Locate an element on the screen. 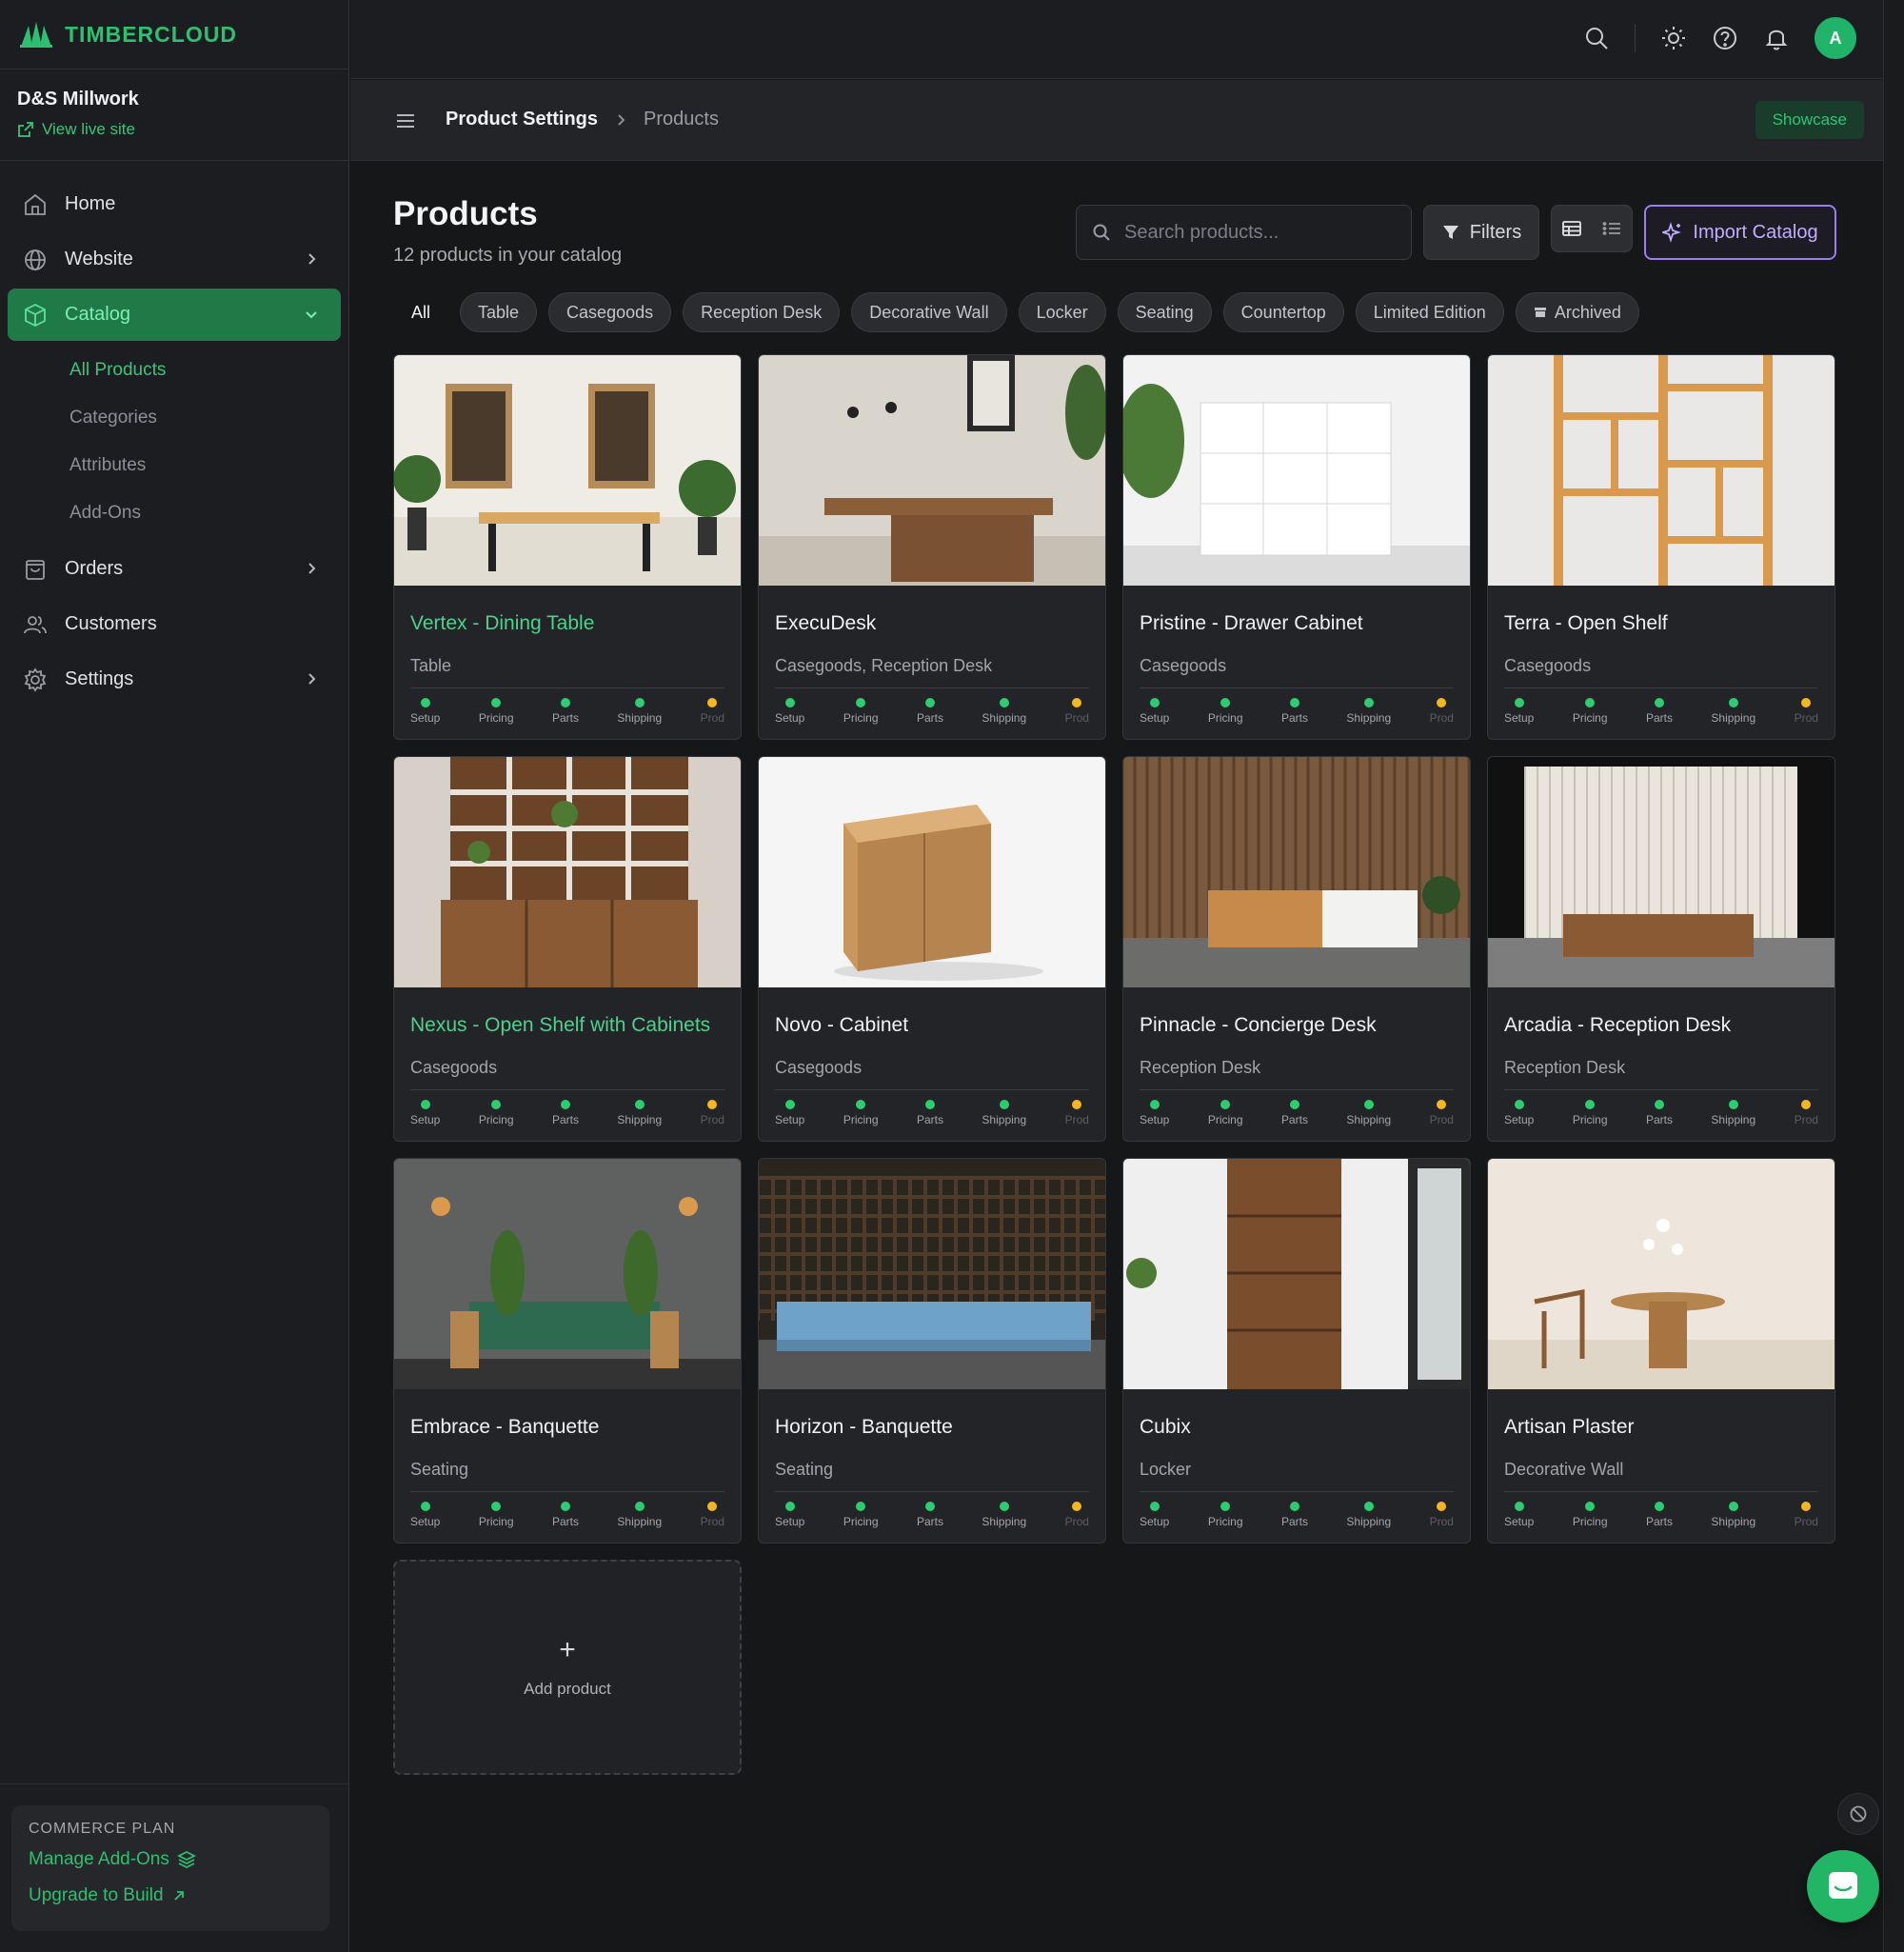 The image size is (1904, 1952). search-icon is located at coordinates (1596, 38).